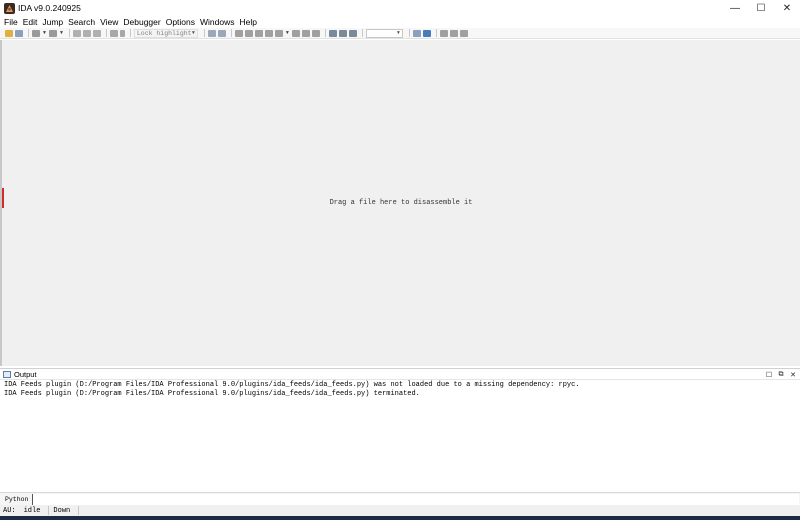 The image size is (800, 520). Describe the element at coordinates (248, 33) in the screenshot. I see `text-view-icon` at that location.